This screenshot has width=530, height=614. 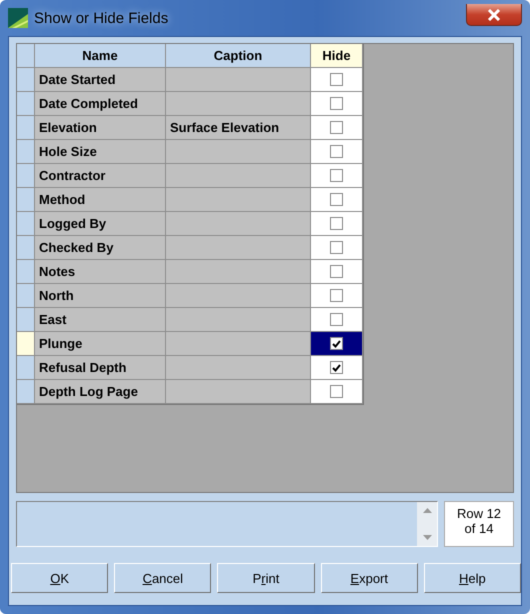 What do you see at coordinates (266, 578) in the screenshot?
I see `dialog-button: Print` at bounding box center [266, 578].